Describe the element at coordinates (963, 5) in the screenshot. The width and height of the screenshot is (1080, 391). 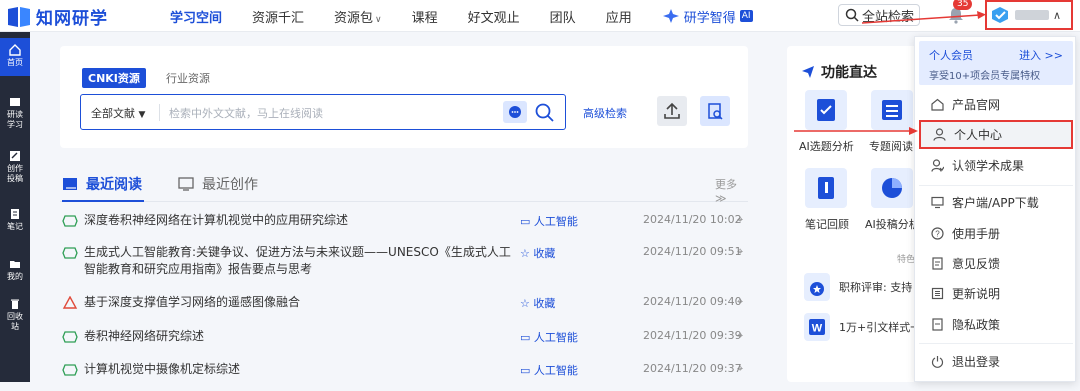
I see `notification-badge: 35` at that location.